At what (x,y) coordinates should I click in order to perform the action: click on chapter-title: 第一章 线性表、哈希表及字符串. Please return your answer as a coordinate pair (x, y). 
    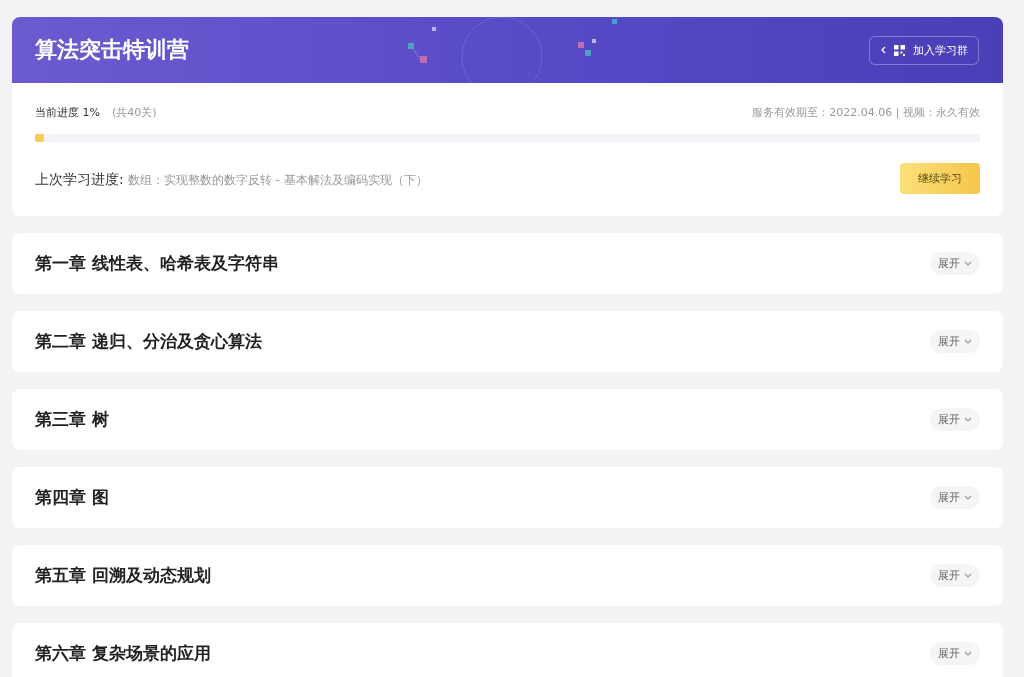
    Looking at the image, I should click on (157, 263).